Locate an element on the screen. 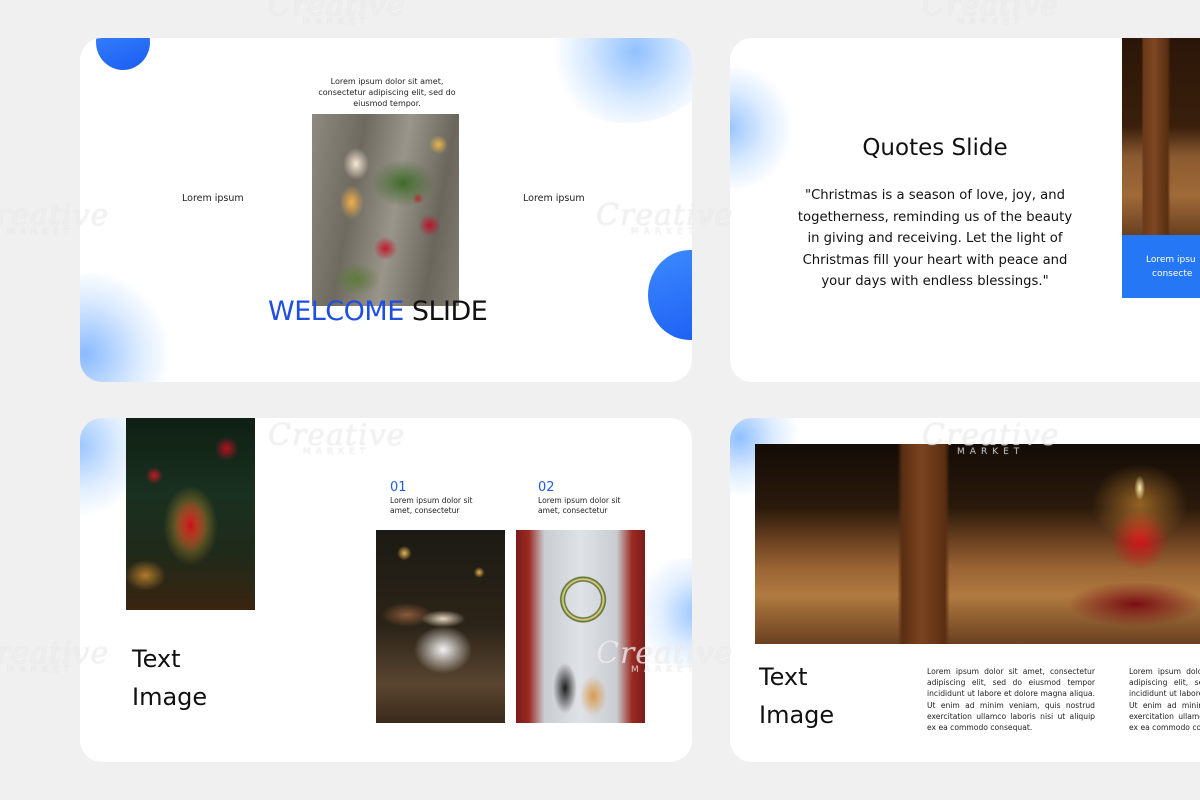  grid-heading: Text Image is located at coordinates (169, 678).